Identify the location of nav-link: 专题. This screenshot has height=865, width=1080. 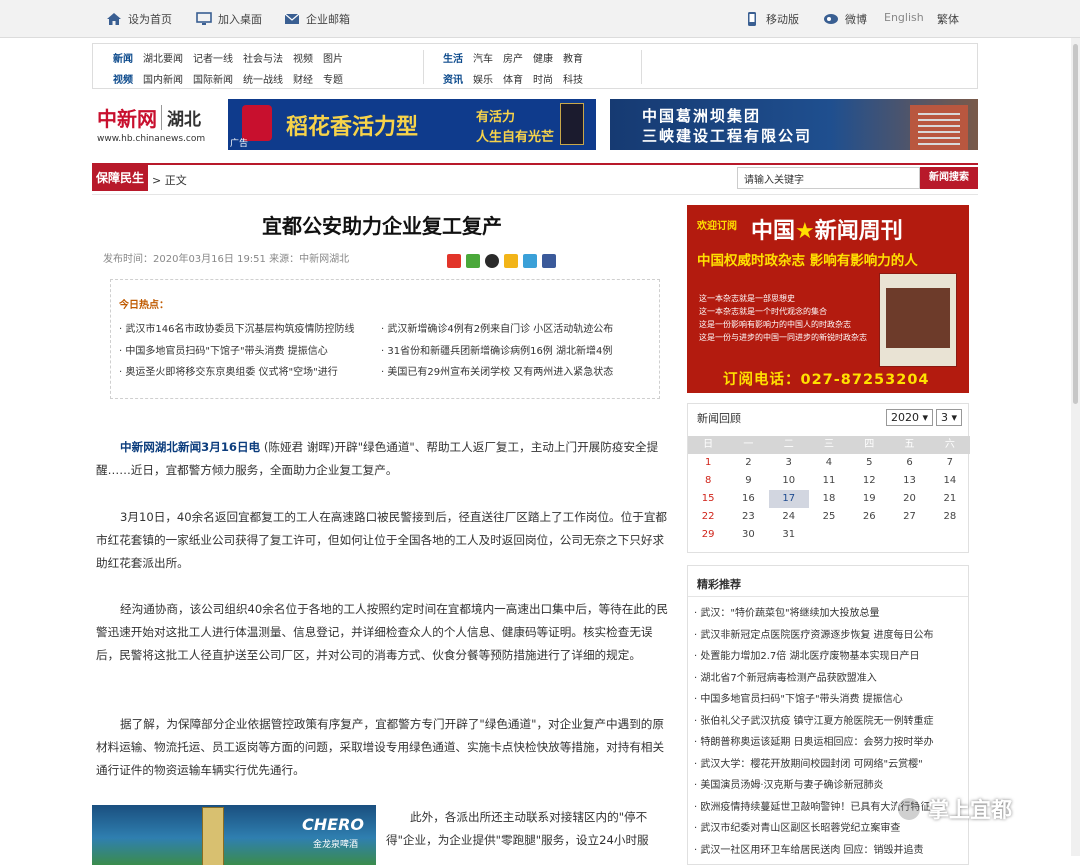
(333, 78).